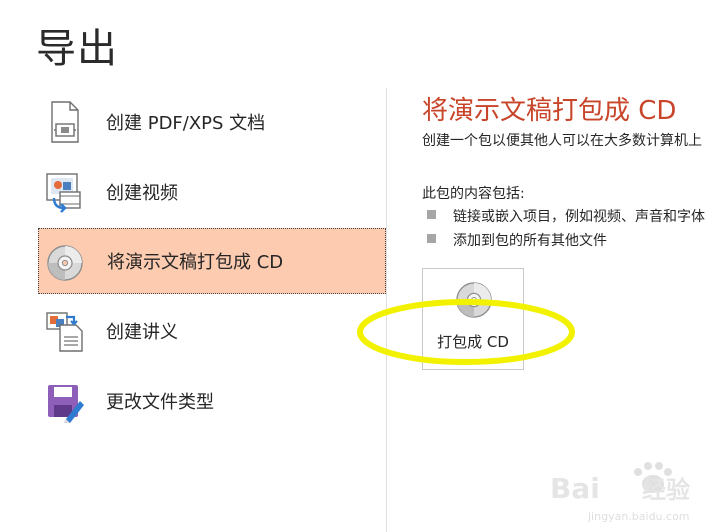  I want to click on menu-item-label: 创建讲义, so click(142, 332).